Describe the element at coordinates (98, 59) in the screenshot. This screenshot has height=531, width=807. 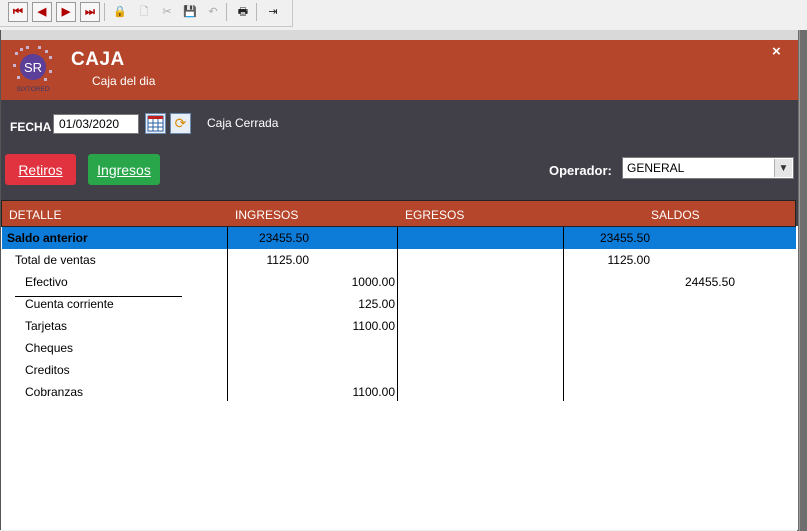
I see `window-title: CAJA` at that location.